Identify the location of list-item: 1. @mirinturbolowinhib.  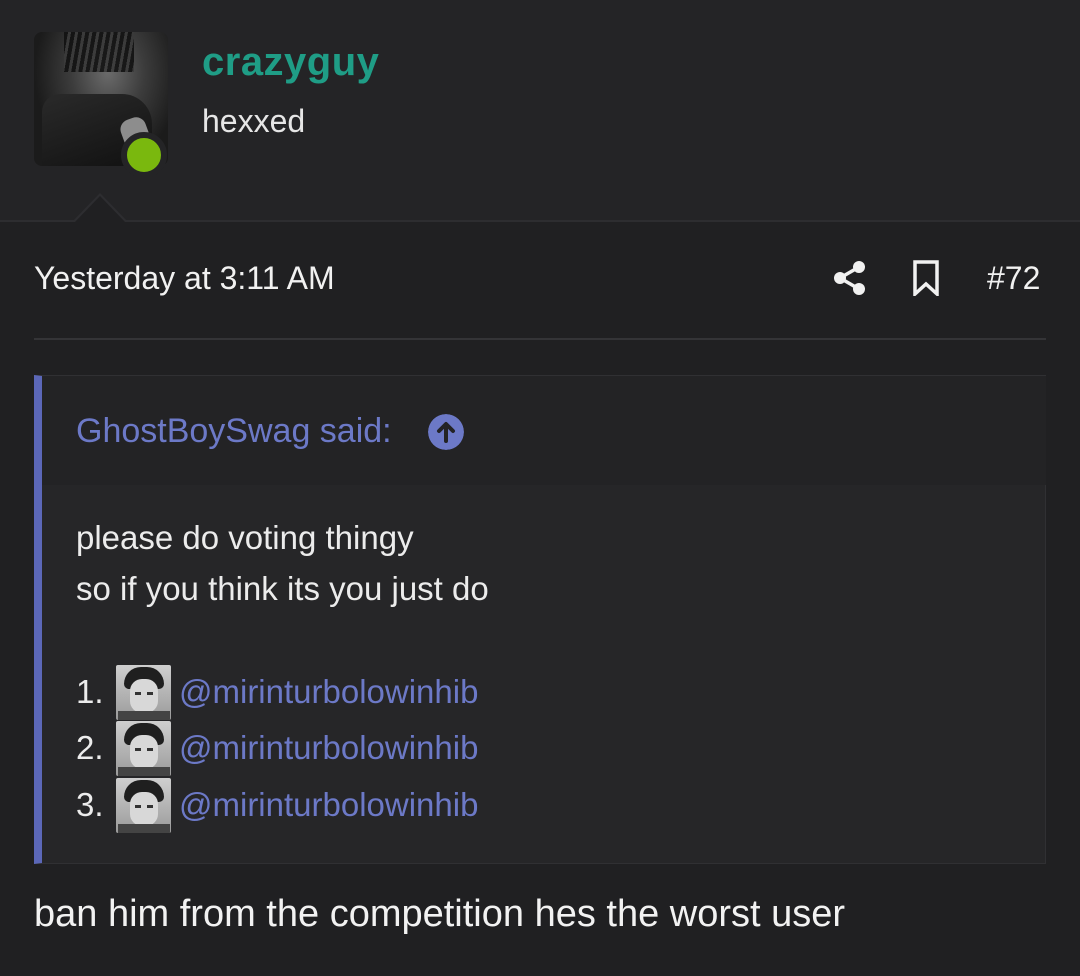
(277, 692).